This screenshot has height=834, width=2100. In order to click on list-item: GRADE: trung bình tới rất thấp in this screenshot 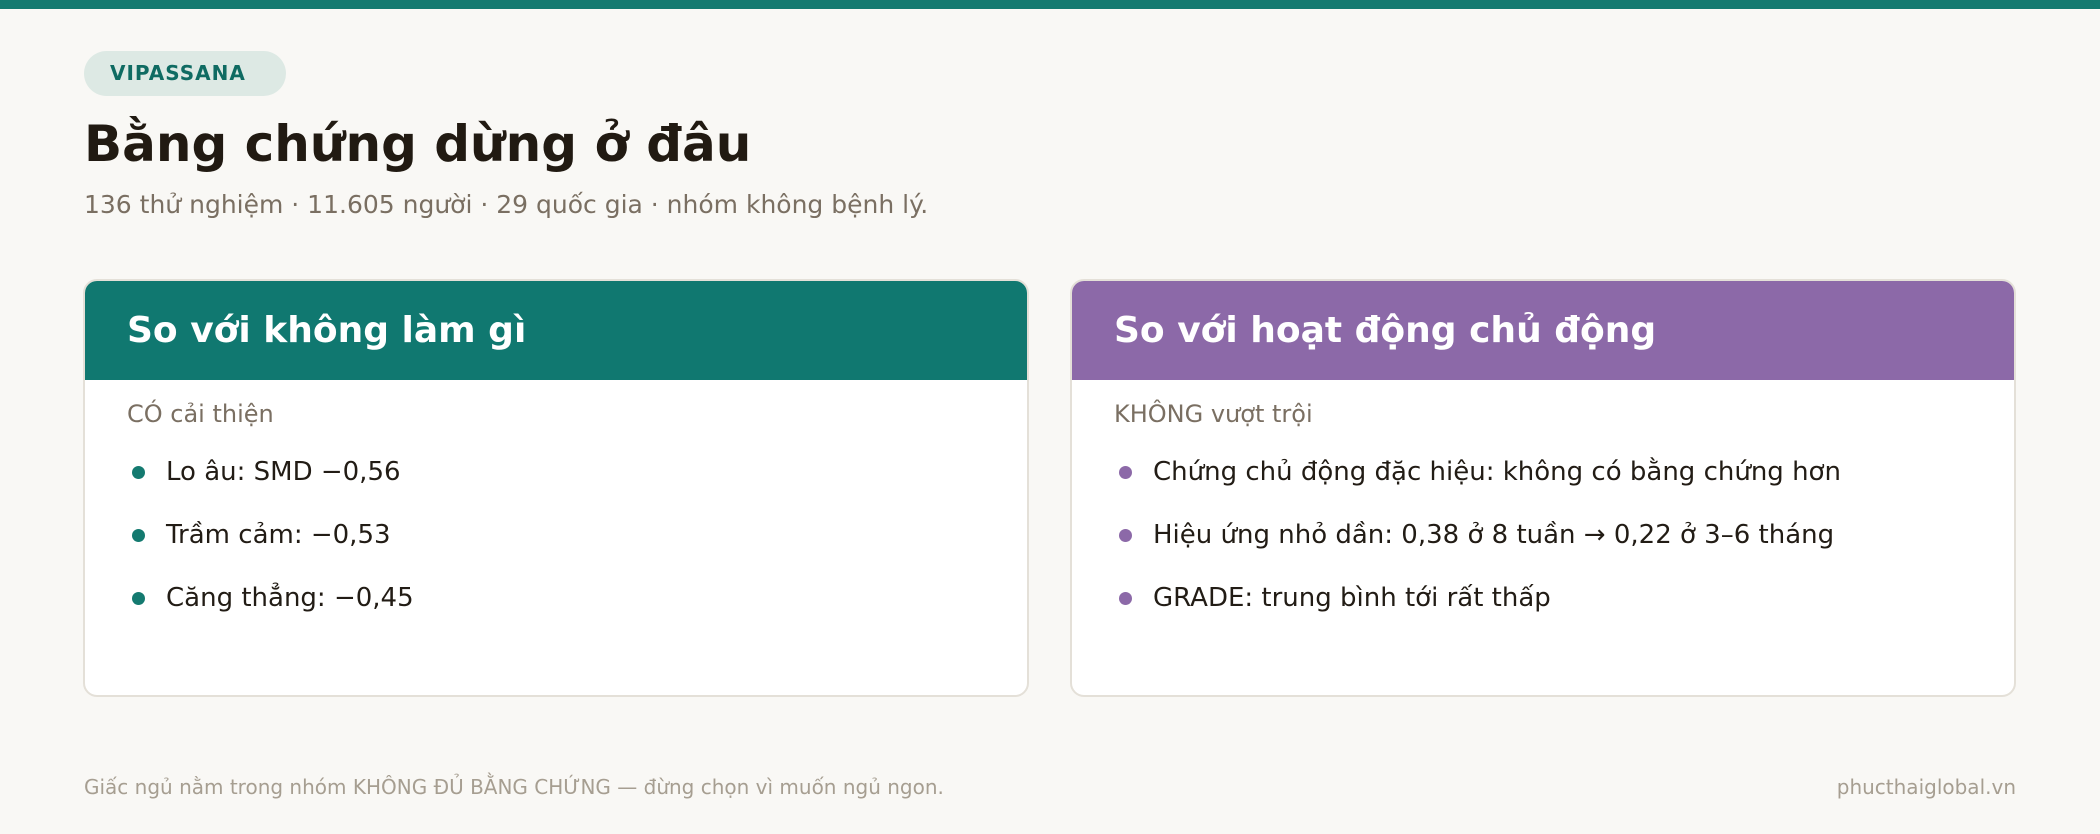, I will do `click(1564, 598)`.